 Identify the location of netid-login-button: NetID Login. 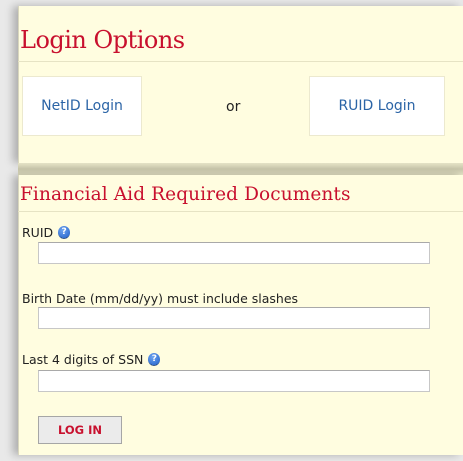
(82, 106).